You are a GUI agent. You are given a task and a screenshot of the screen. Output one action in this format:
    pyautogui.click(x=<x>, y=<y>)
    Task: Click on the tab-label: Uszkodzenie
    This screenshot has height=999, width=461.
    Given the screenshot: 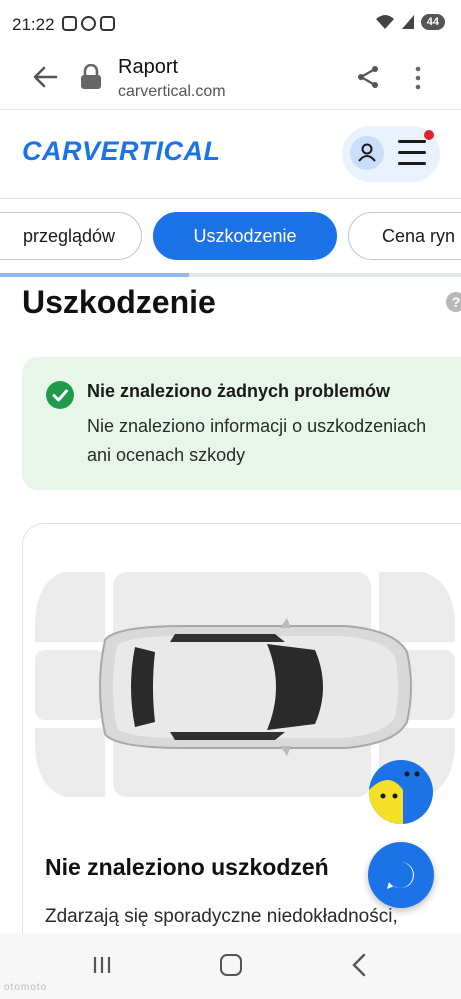 What is the action you would take?
    pyautogui.click(x=245, y=235)
    